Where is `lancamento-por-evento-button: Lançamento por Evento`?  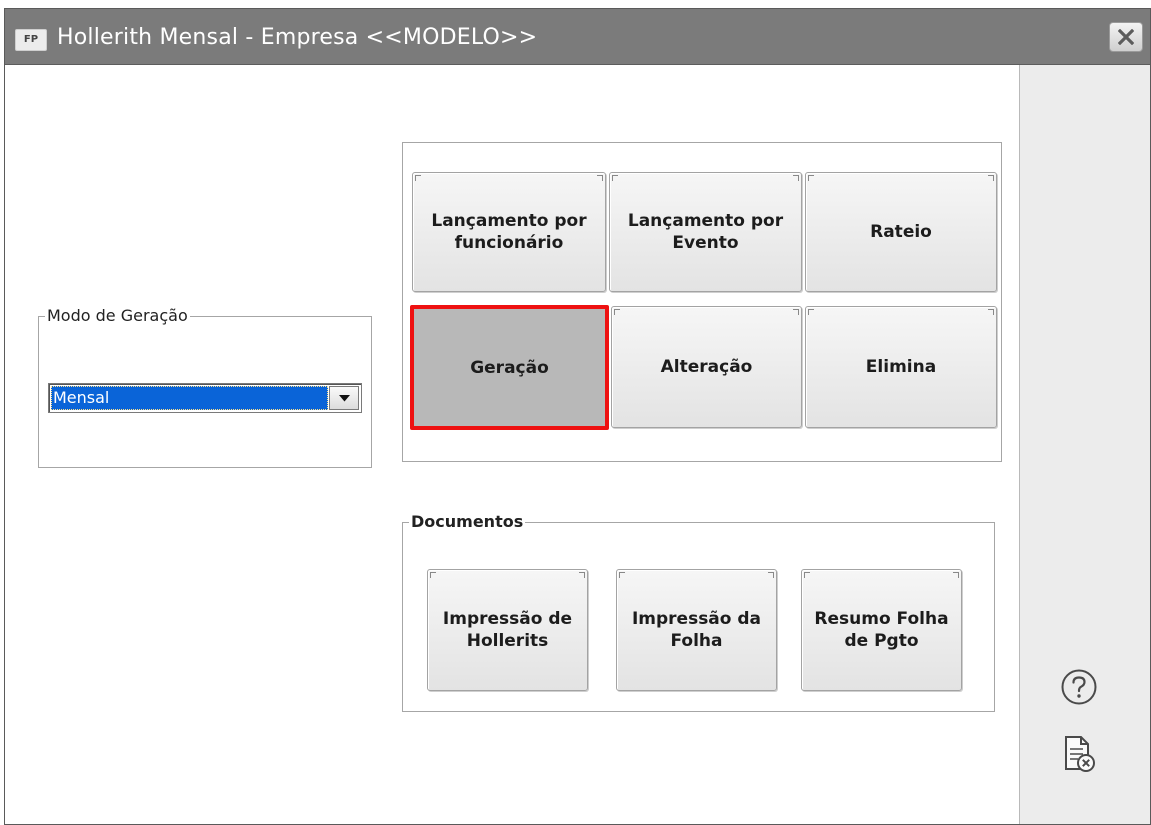 lancamento-por-evento-button: Lançamento por Evento is located at coordinates (705, 232).